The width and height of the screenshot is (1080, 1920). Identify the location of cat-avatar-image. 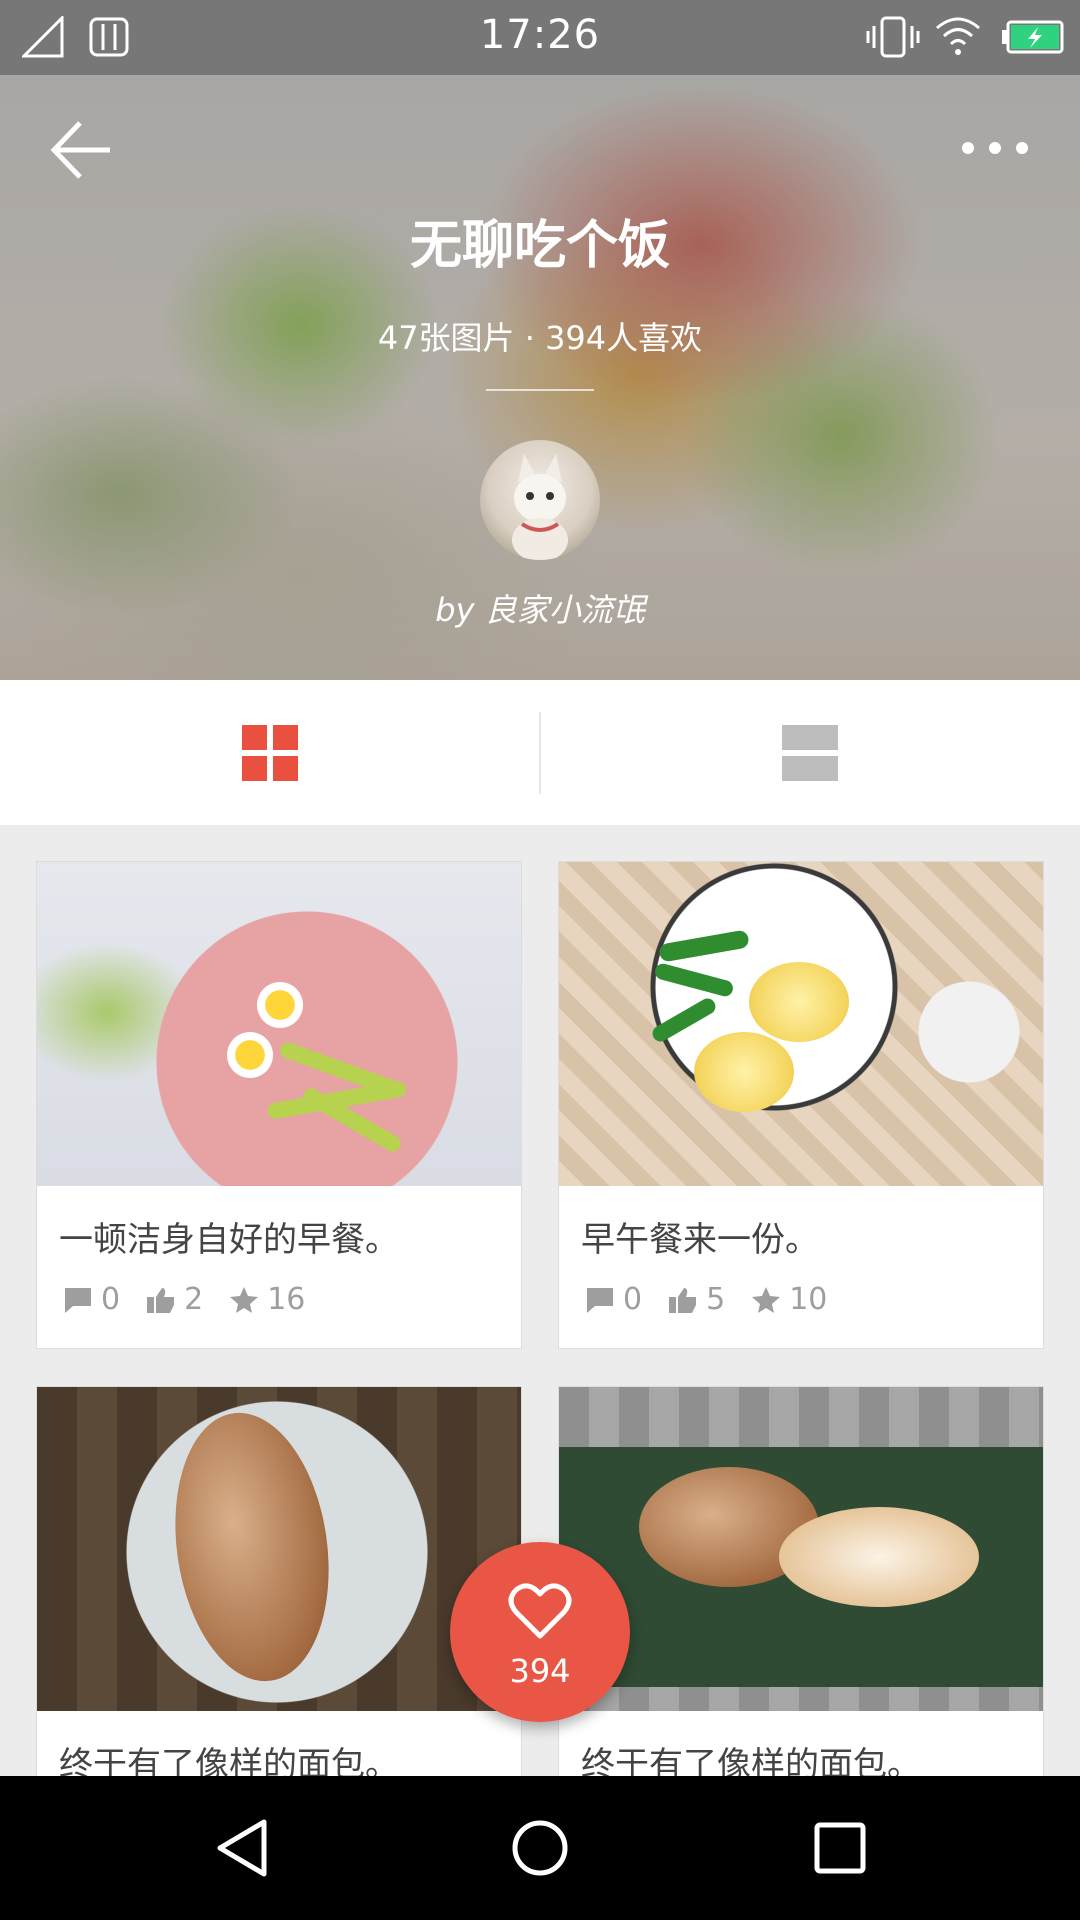
(540, 507).